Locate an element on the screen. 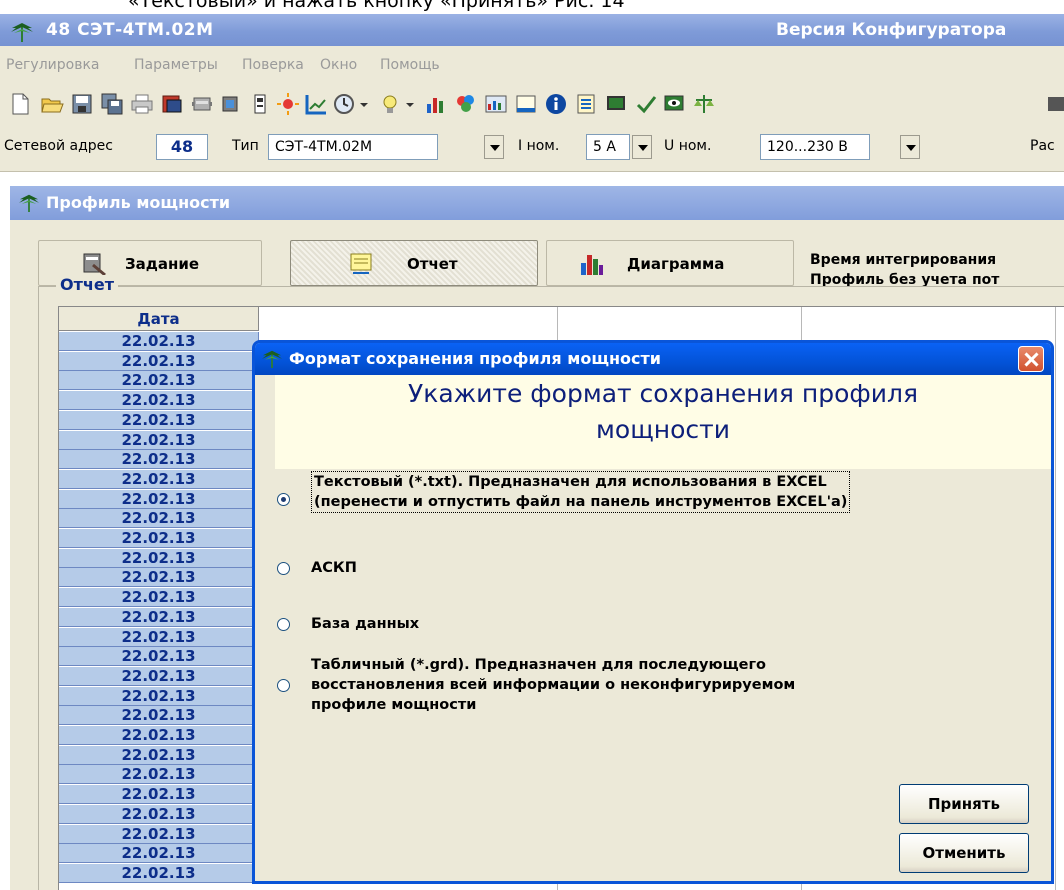 The height and width of the screenshot is (890, 1064). type-label: Тип is located at coordinates (245, 146).